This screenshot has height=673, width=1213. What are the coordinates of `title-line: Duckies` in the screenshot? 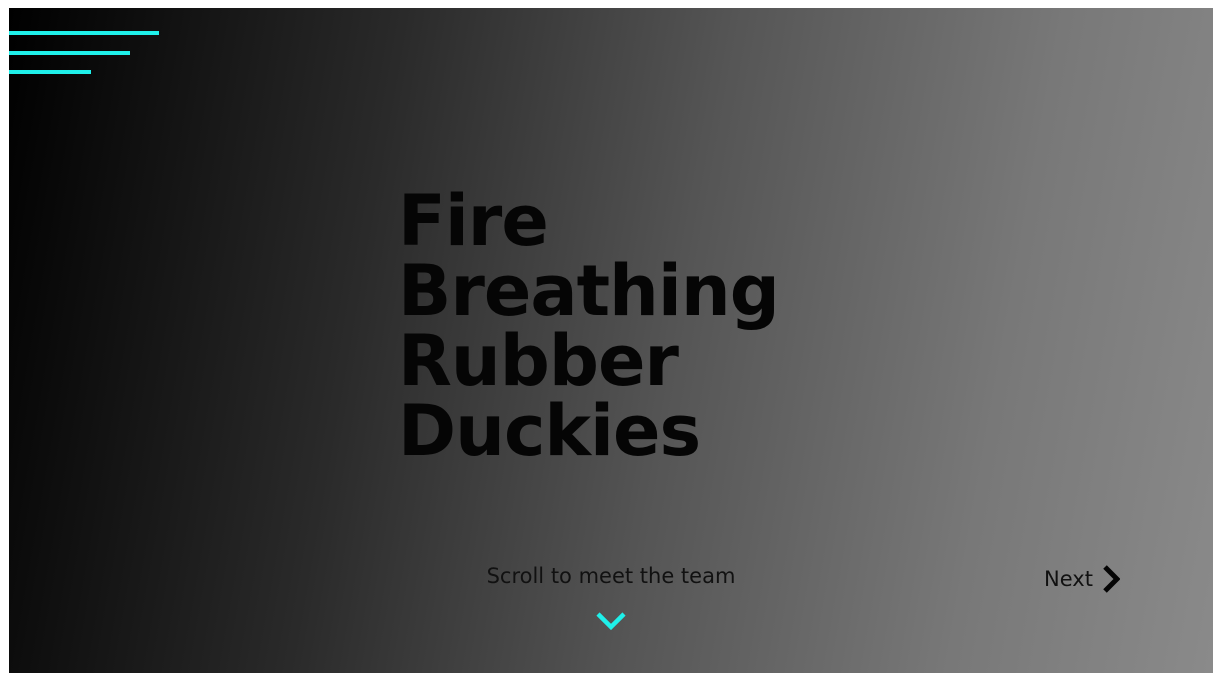 It's located at (549, 431).